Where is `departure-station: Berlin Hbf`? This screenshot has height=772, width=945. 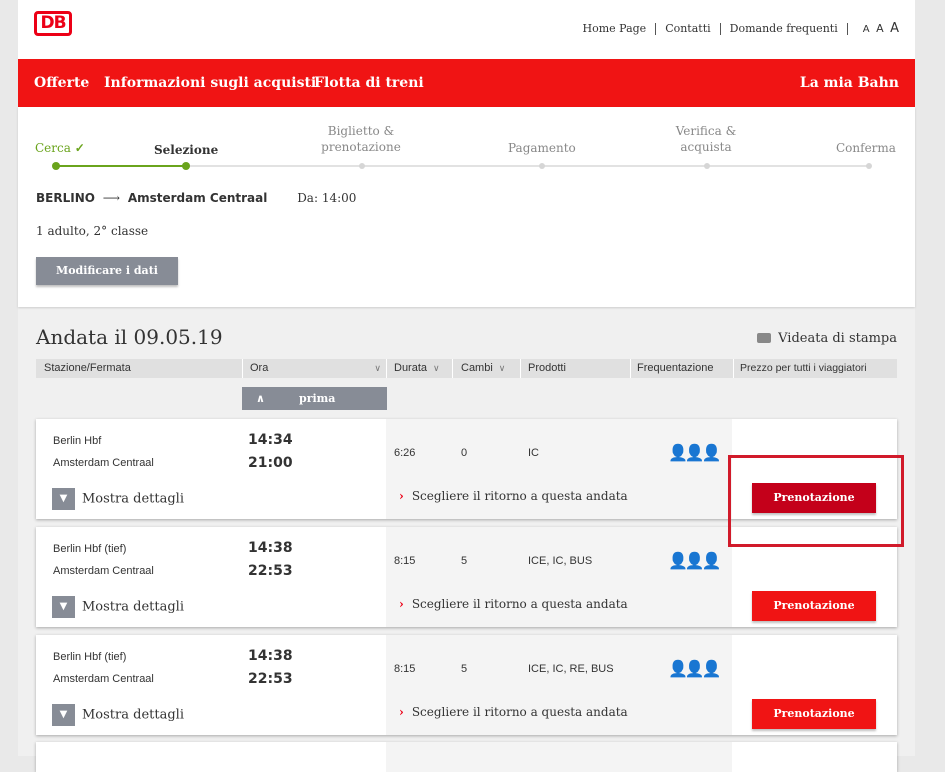
departure-station: Berlin Hbf is located at coordinates (77, 441).